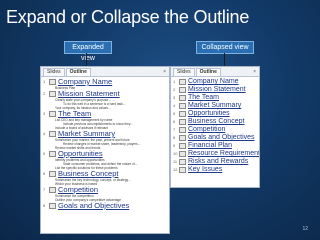 The height and width of the screenshot is (240, 320). Describe the element at coordinates (205, 170) in the screenshot. I see `slide-title-text: Key Issues` at that location.